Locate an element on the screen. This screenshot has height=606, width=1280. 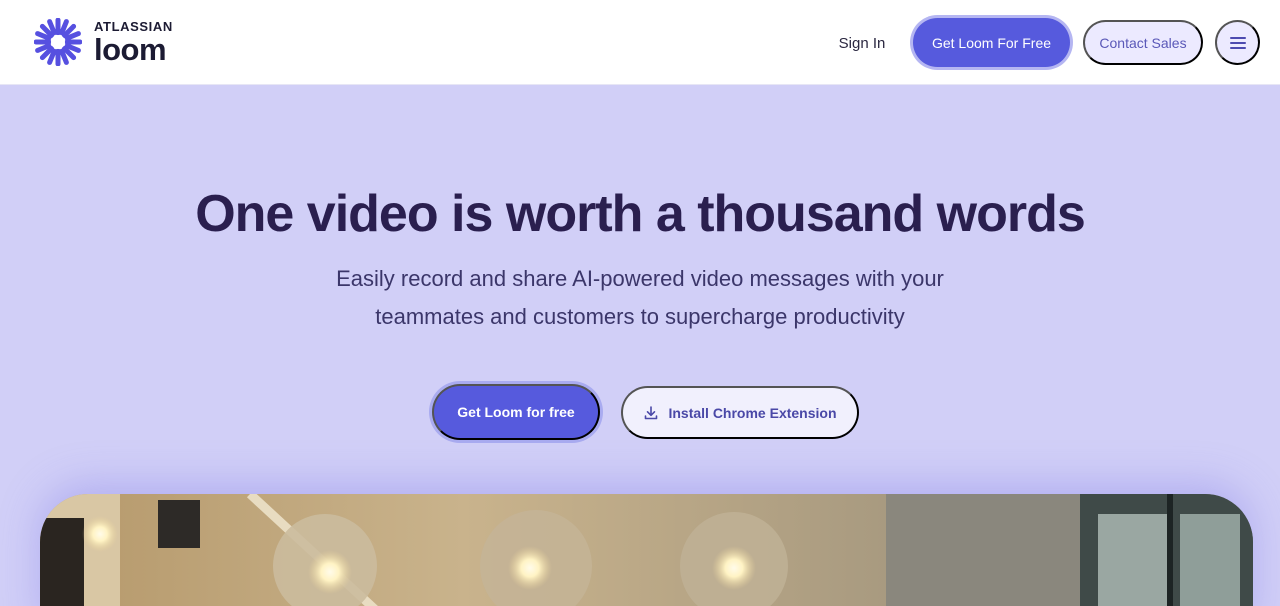
atlassian-loom-logo: ATLASSIAN loom is located at coordinates (103, 42).